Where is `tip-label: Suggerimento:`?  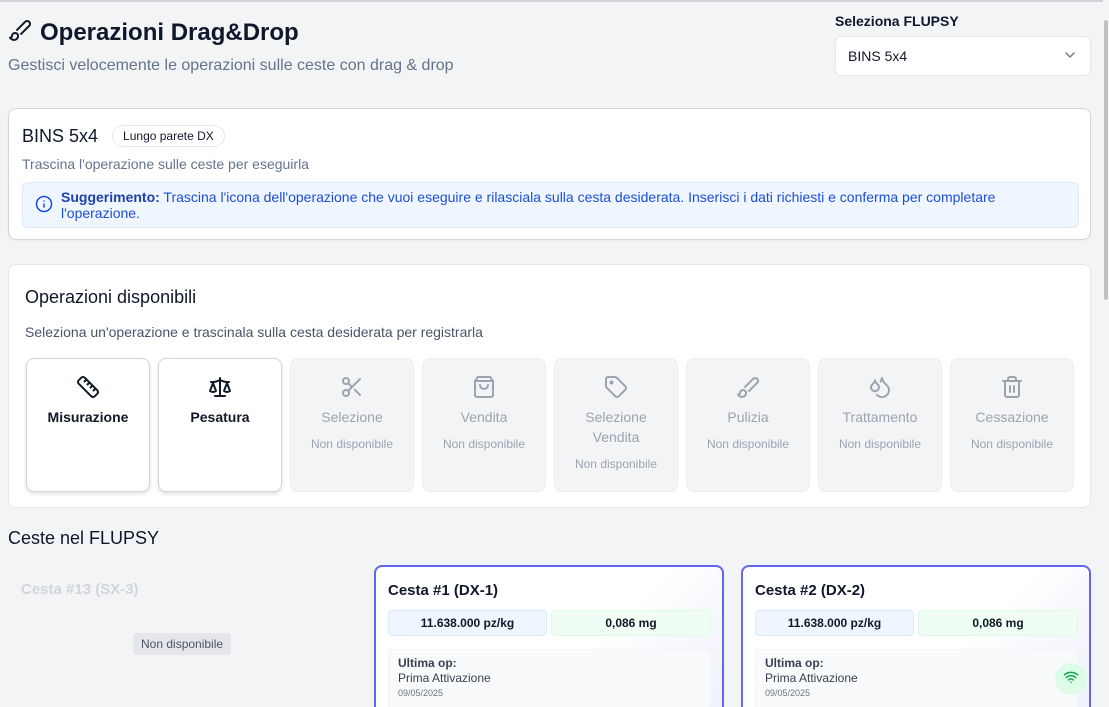
tip-label: Suggerimento: is located at coordinates (110, 197).